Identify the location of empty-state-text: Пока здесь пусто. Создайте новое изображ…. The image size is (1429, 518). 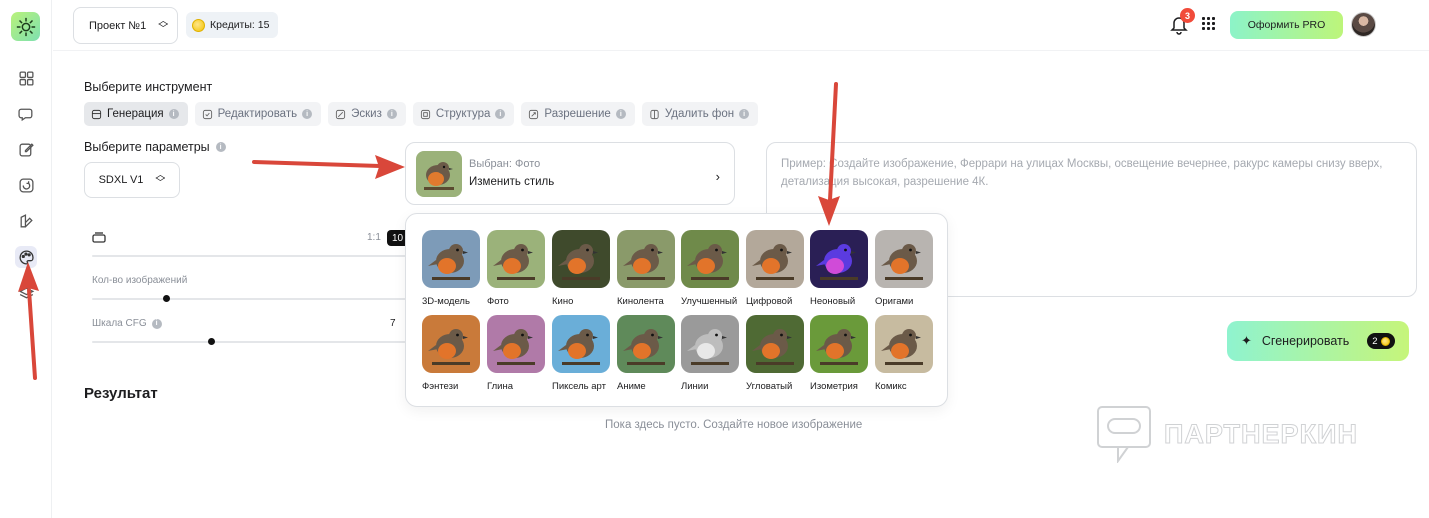
(734, 425).